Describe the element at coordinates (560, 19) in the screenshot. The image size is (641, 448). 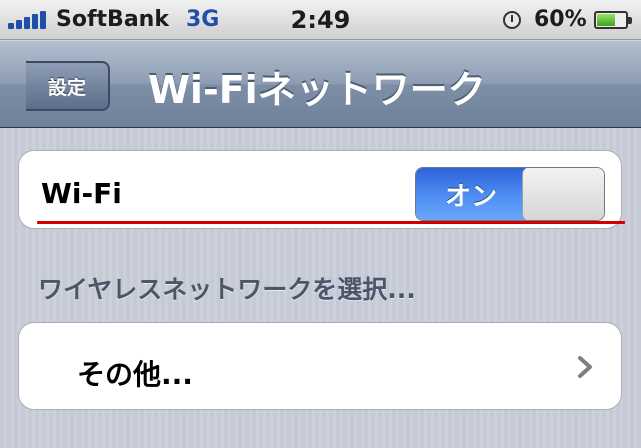
I see `battery-percent: 60%` at that location.